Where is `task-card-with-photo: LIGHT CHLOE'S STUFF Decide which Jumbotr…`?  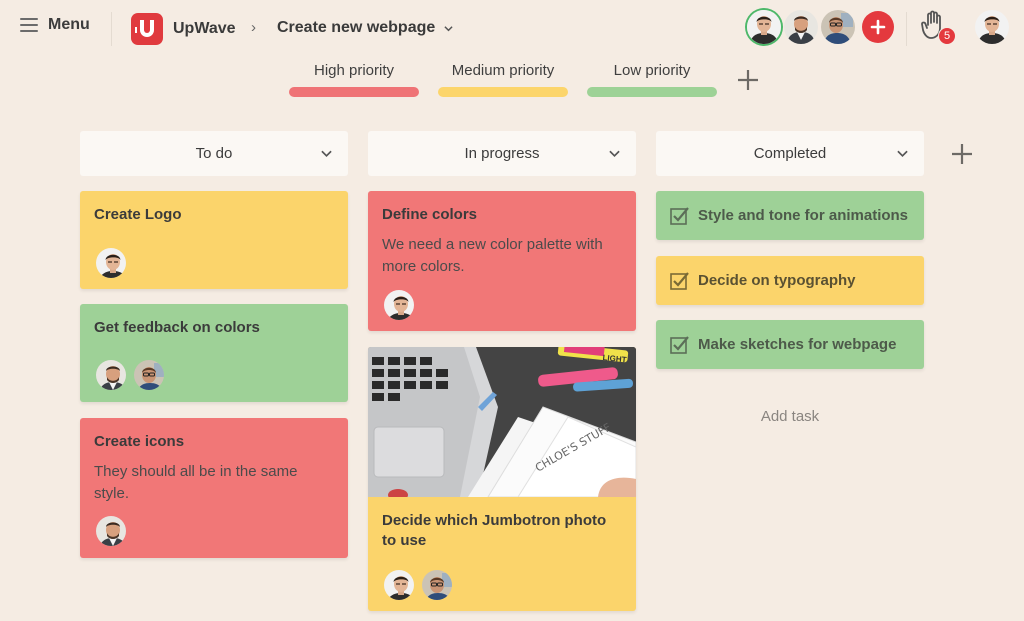
task-card-with-photo: LIGHT CHLOE'S STUFF Decide which Jumbotr… is located at coordinates (502, 479).